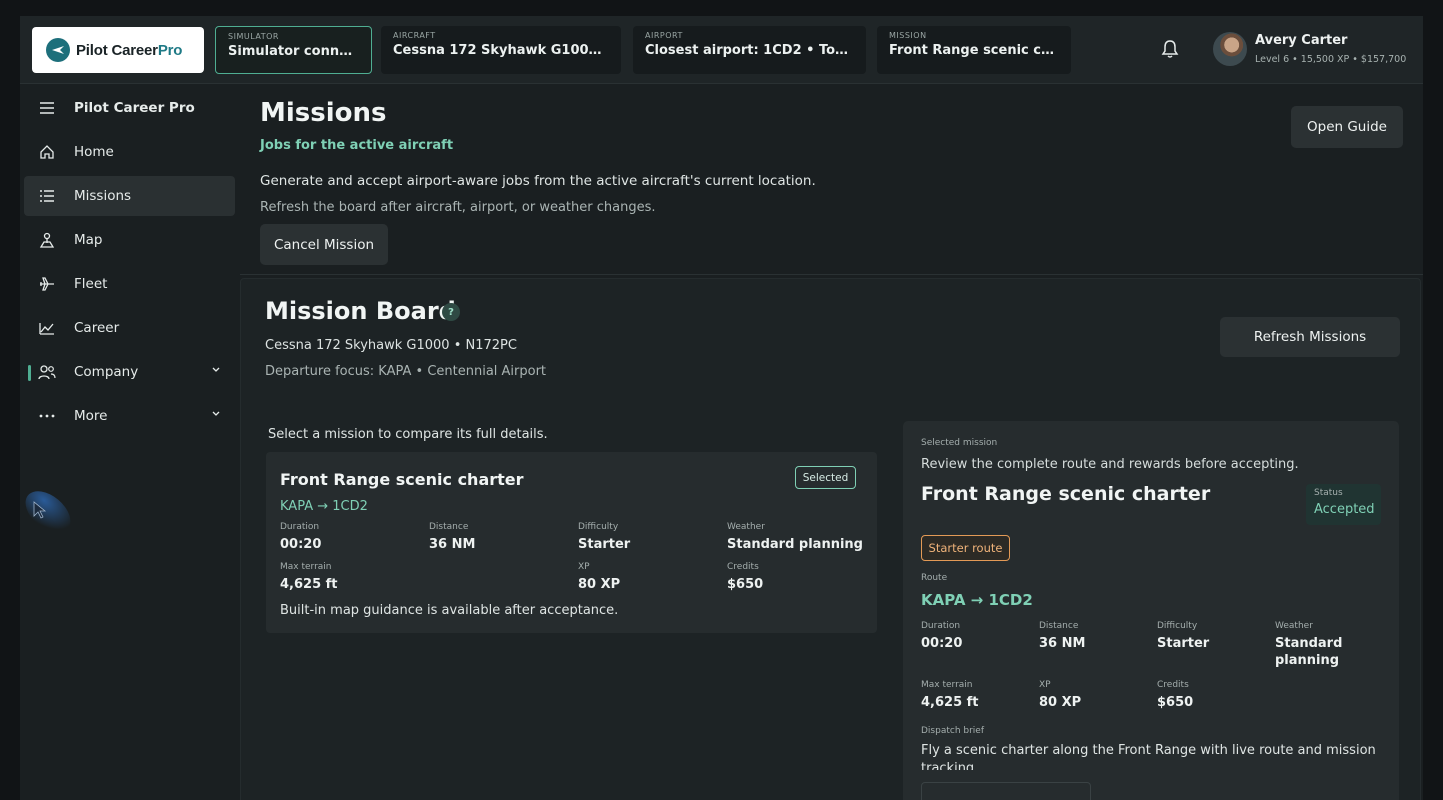 The height and width of the screenshot is (800, 1443). I want to click on plane-icon, so click(47, 284).